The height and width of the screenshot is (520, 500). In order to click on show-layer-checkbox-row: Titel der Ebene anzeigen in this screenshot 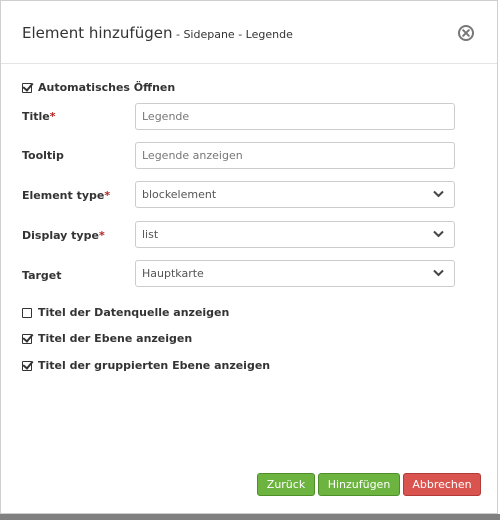, I will do `click(107, 338)`.